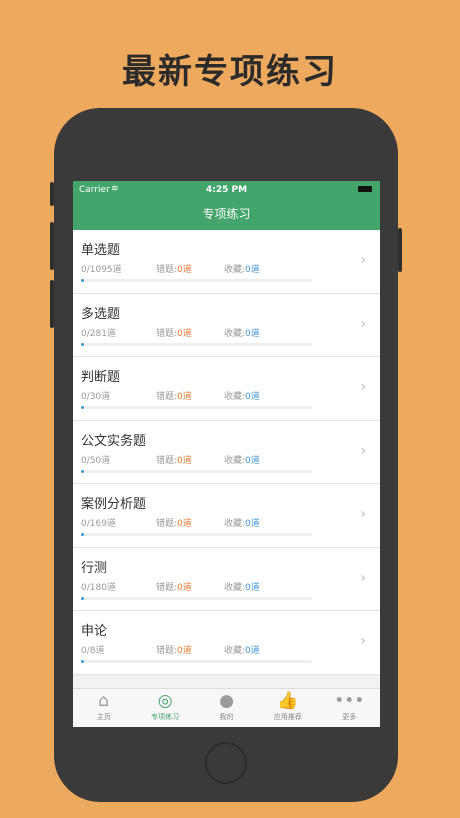 The image size is (460, 818). I want to click on list-item: 申论 0/8道 错题:0道 收藏:0道 ›, so click(226, 643).